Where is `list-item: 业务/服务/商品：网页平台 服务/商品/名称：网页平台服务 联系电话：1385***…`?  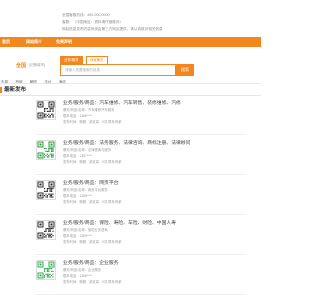
list-item: 业务/服务/商品：网页平台 服务/商品/名称：网页平台服务 联系电话：1385***… is located at coordinates (130, 197).